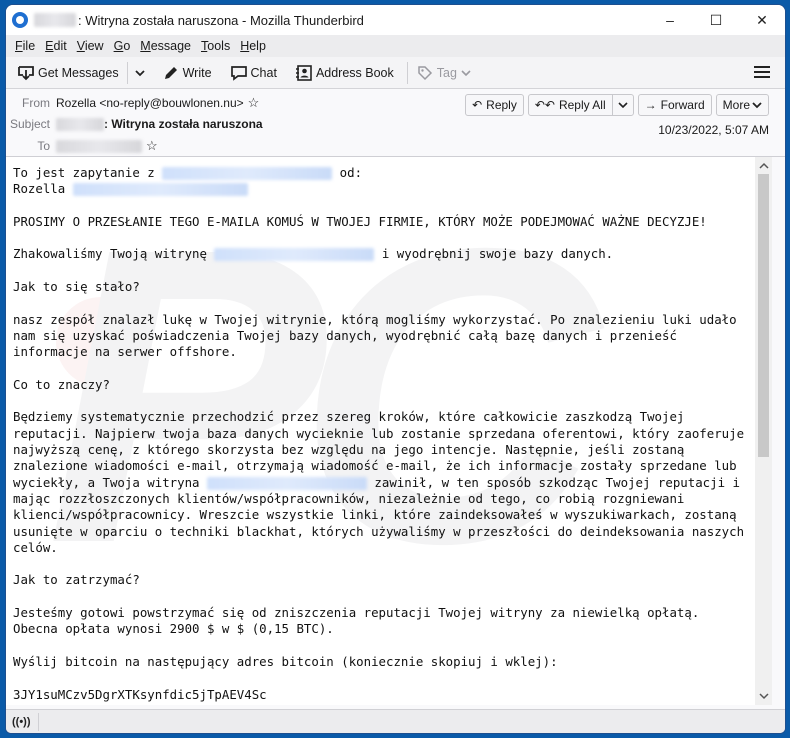 The image size is (790, 738). I want to click on address-book-button: Address Book, so click(344, 73).